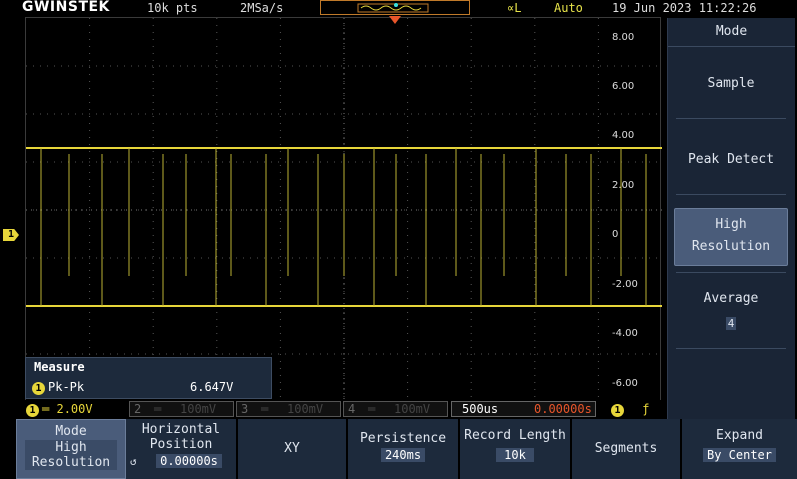 This screenshot has height=479, width=797. I want to click on softkey-label-line1: Horizontal, so click(181, 429).